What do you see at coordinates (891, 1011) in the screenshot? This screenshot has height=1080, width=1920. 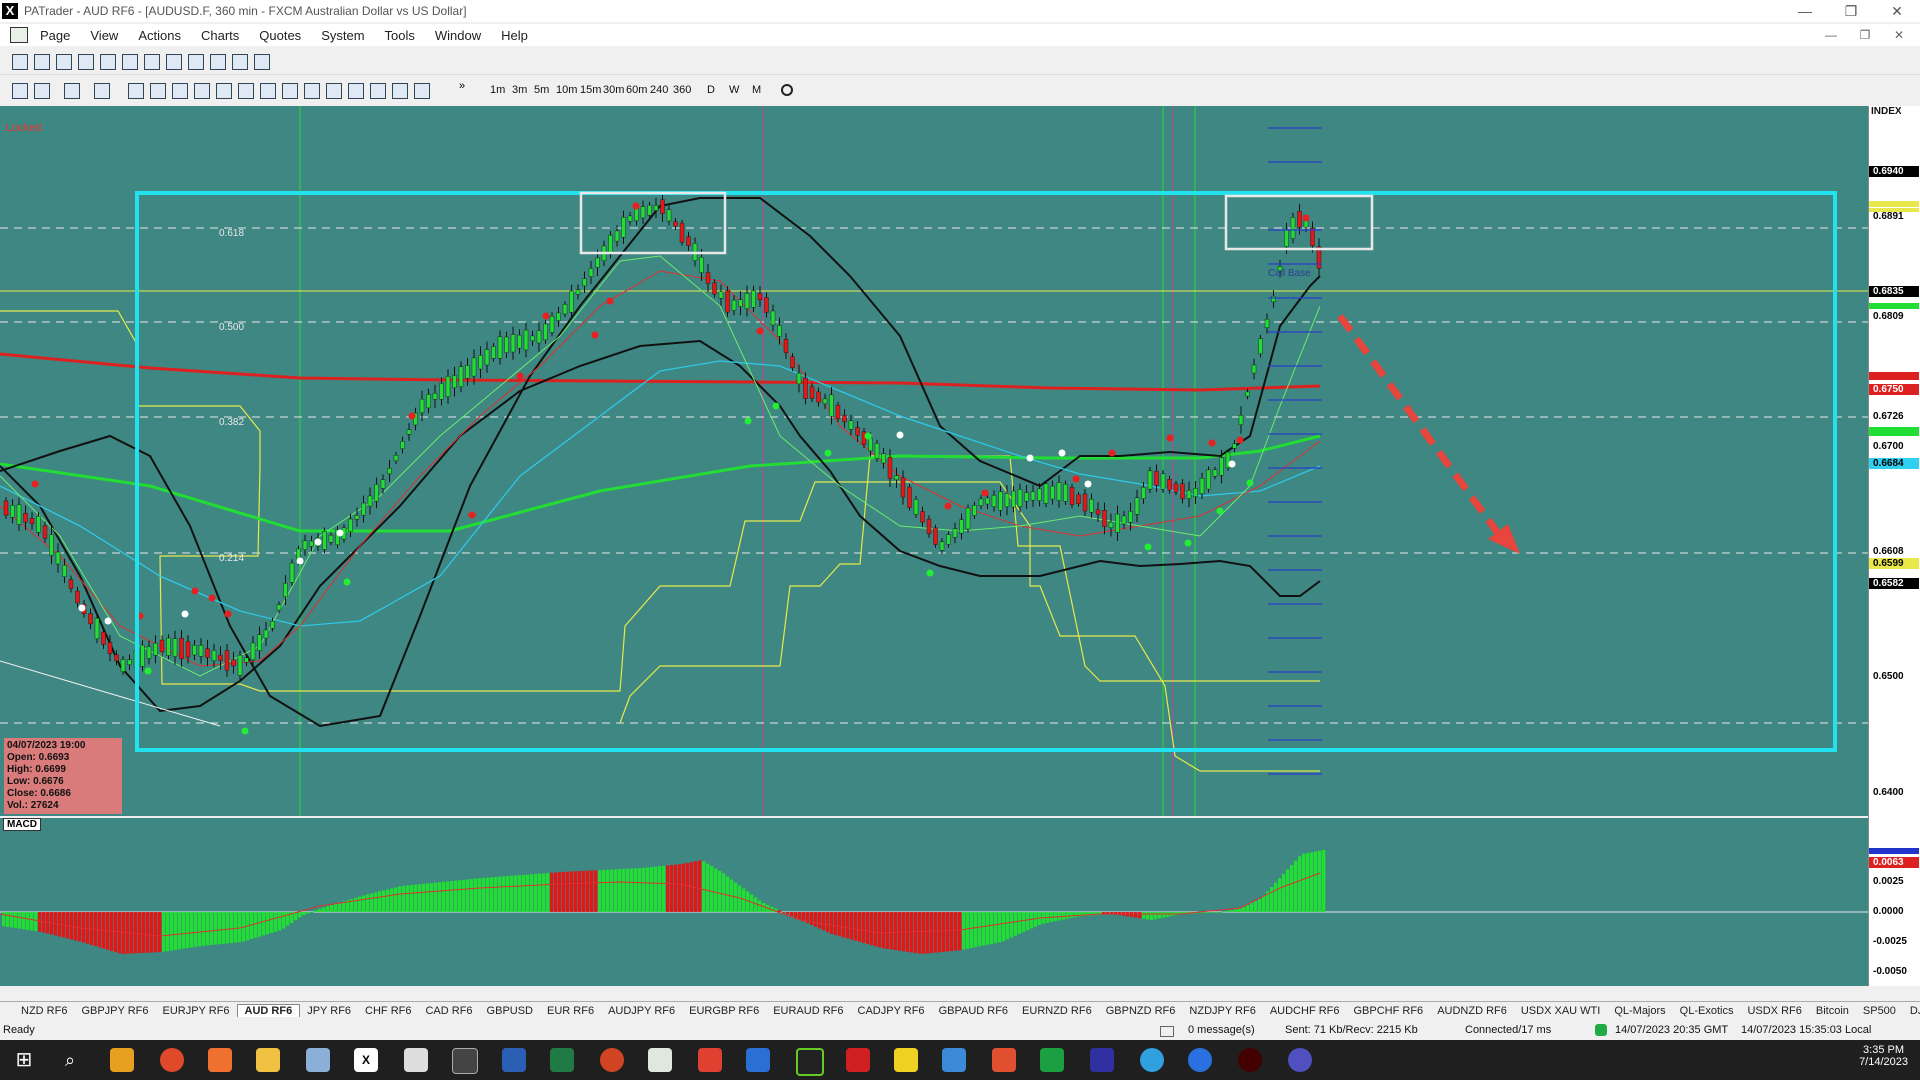 I see `tab-cadjpy: CADJPY RF6` at bounding box center [891, 1011].